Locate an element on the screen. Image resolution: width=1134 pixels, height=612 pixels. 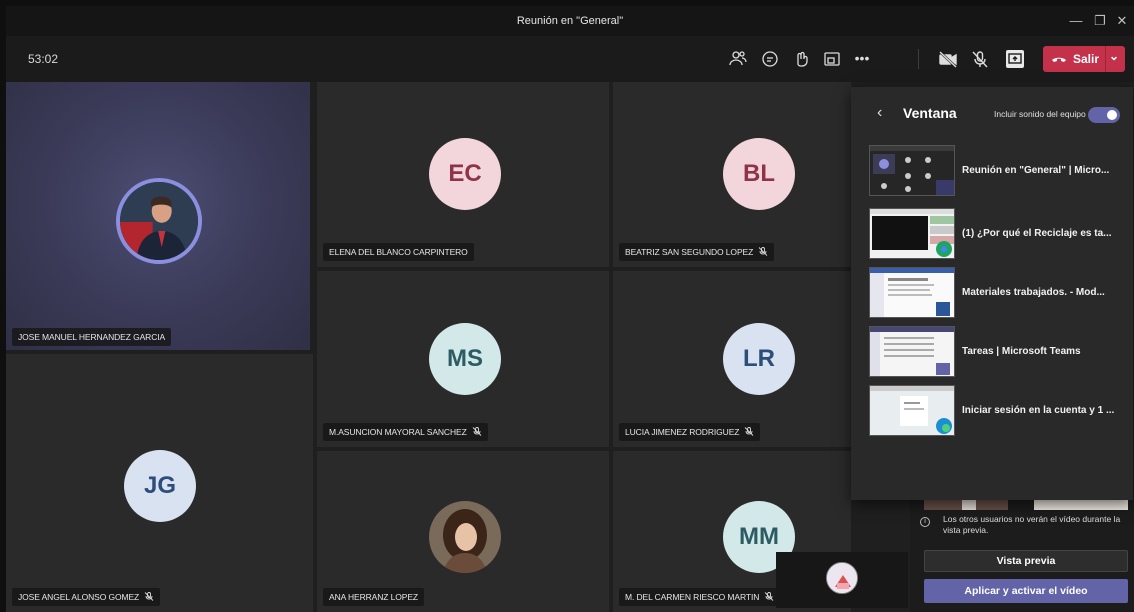
participant-name-label: JOSE ANGEL ALONSO GOMEZ is located at coordinates (86, 597).